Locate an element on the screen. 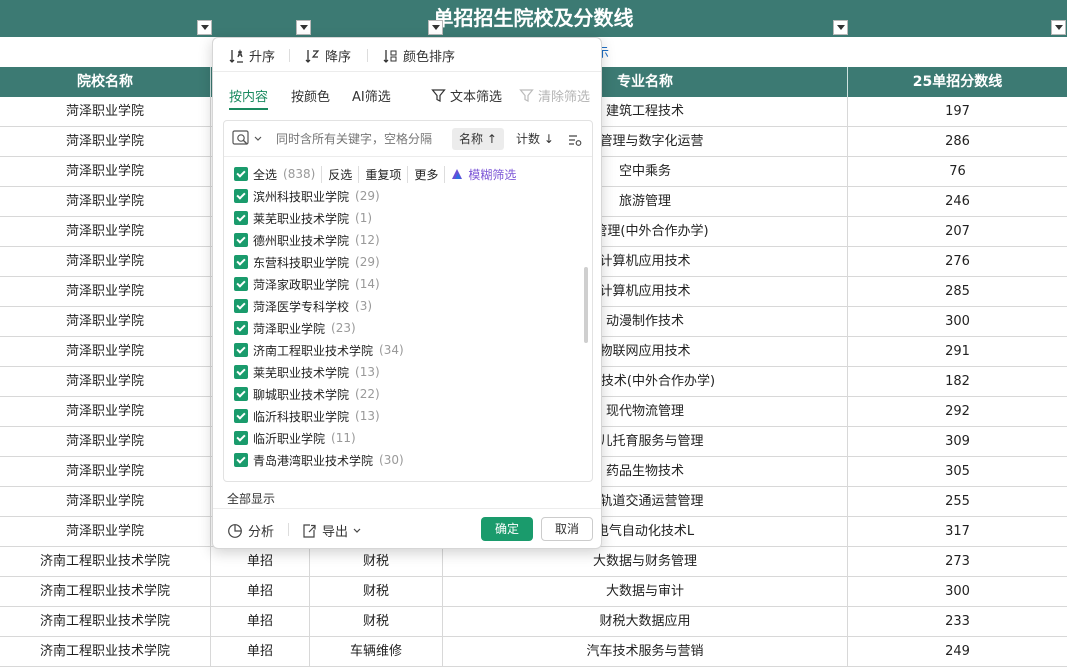  cell-score: 305 is located at coordinates (957, 472).